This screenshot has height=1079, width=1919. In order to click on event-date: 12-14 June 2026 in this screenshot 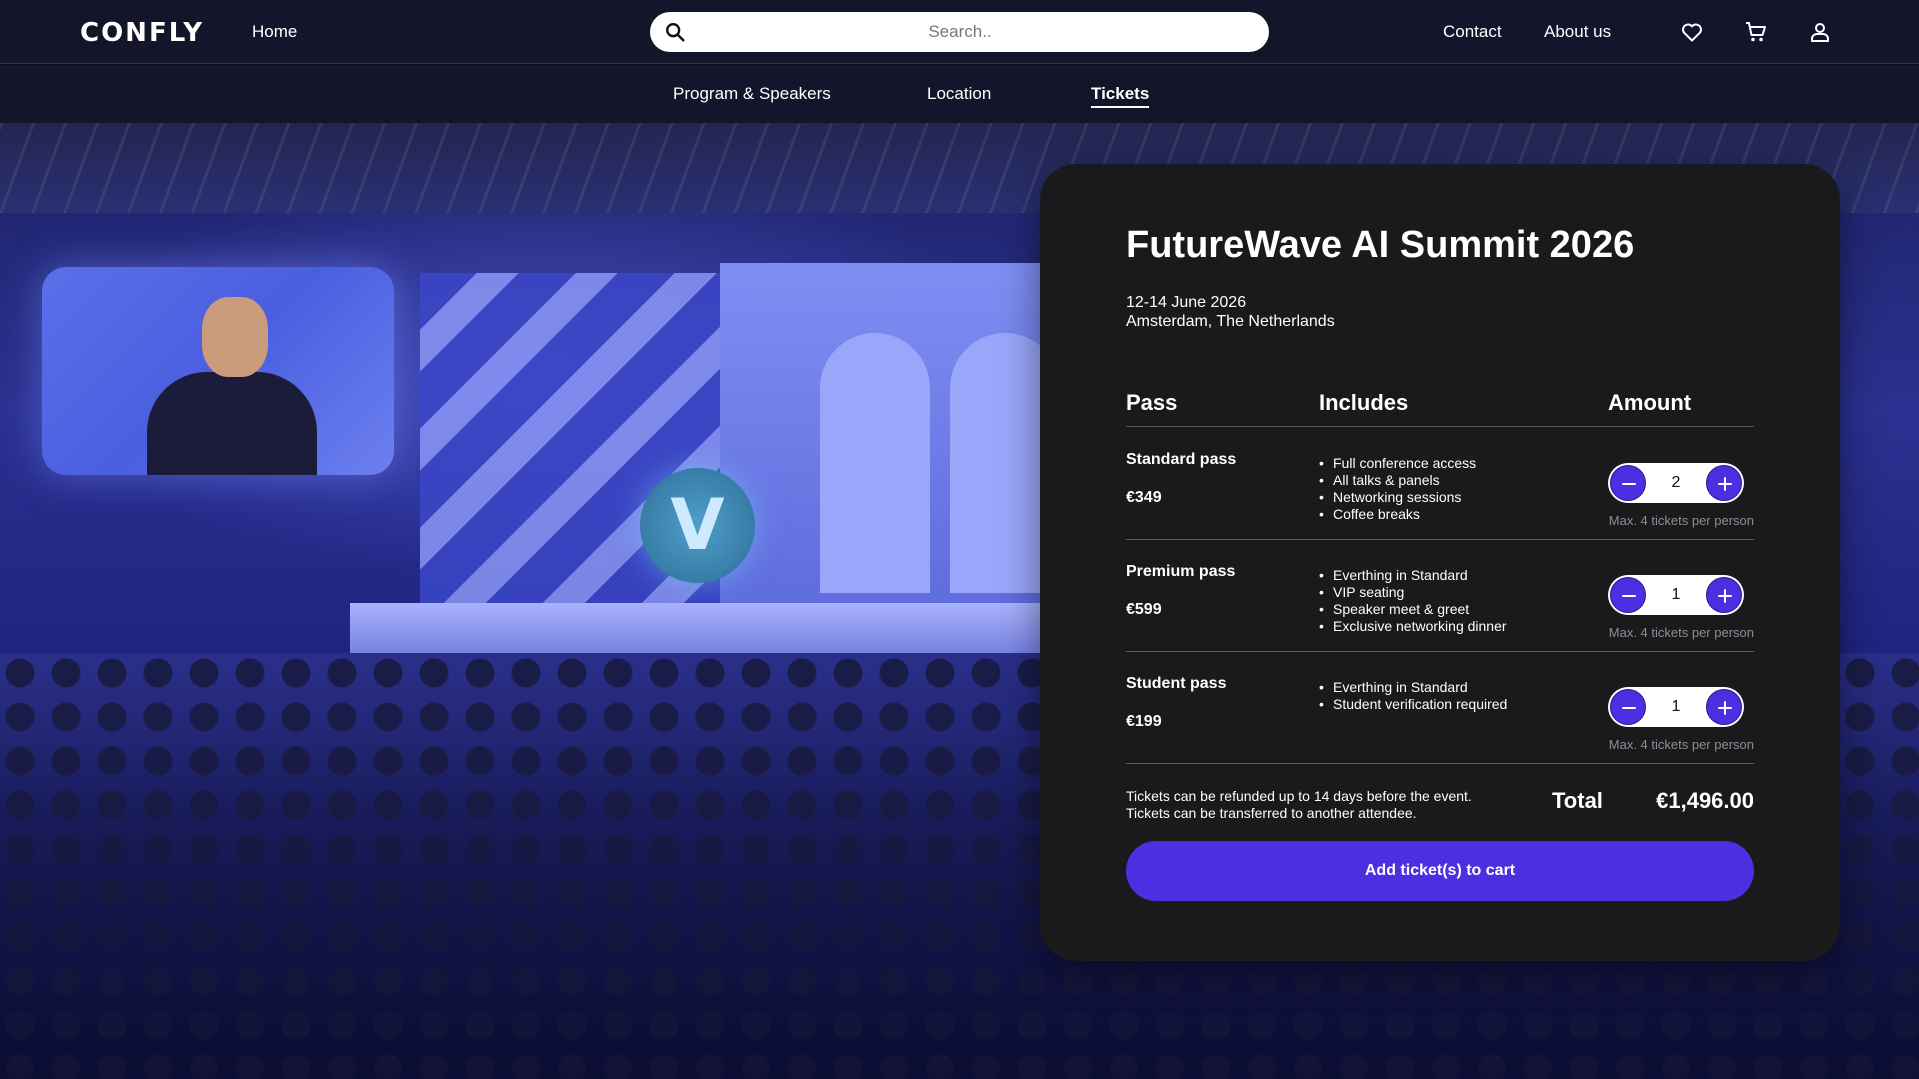, I will do `click(1186, 302)`.